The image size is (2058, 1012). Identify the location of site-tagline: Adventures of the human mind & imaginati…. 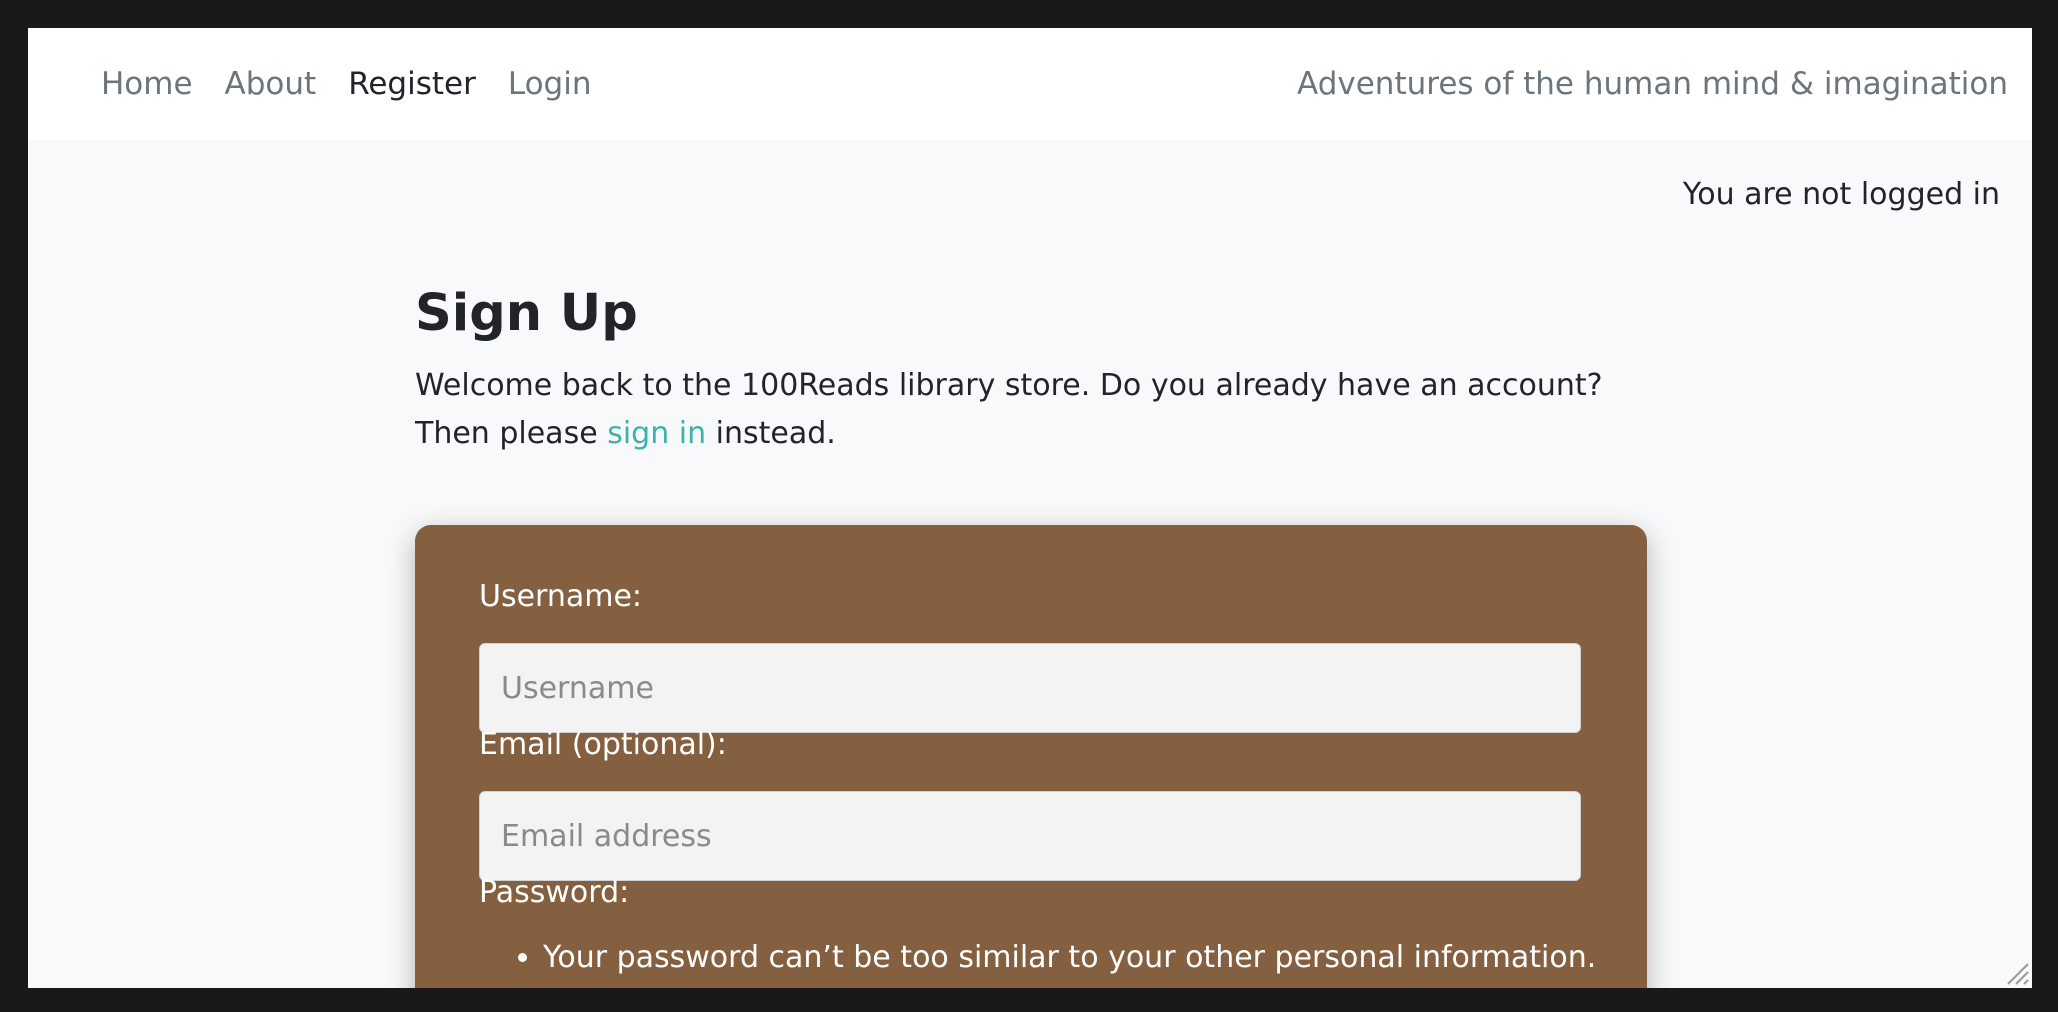
(1652, 84).